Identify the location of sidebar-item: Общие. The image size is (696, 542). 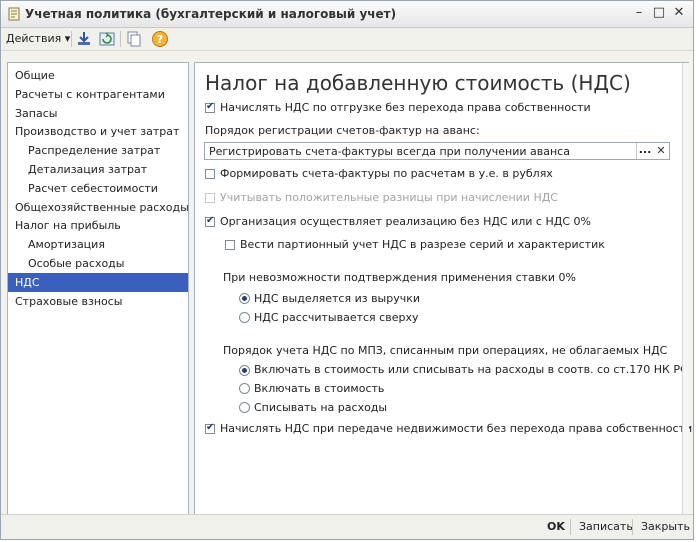
(98, 75).